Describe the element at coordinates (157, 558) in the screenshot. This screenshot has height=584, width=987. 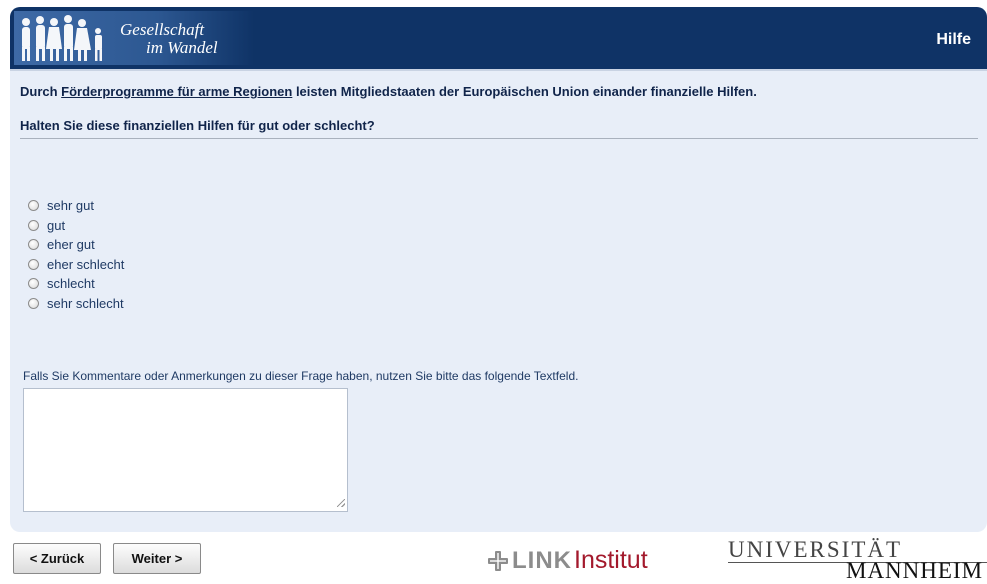
I see `next-button: Weiter >` at that location.